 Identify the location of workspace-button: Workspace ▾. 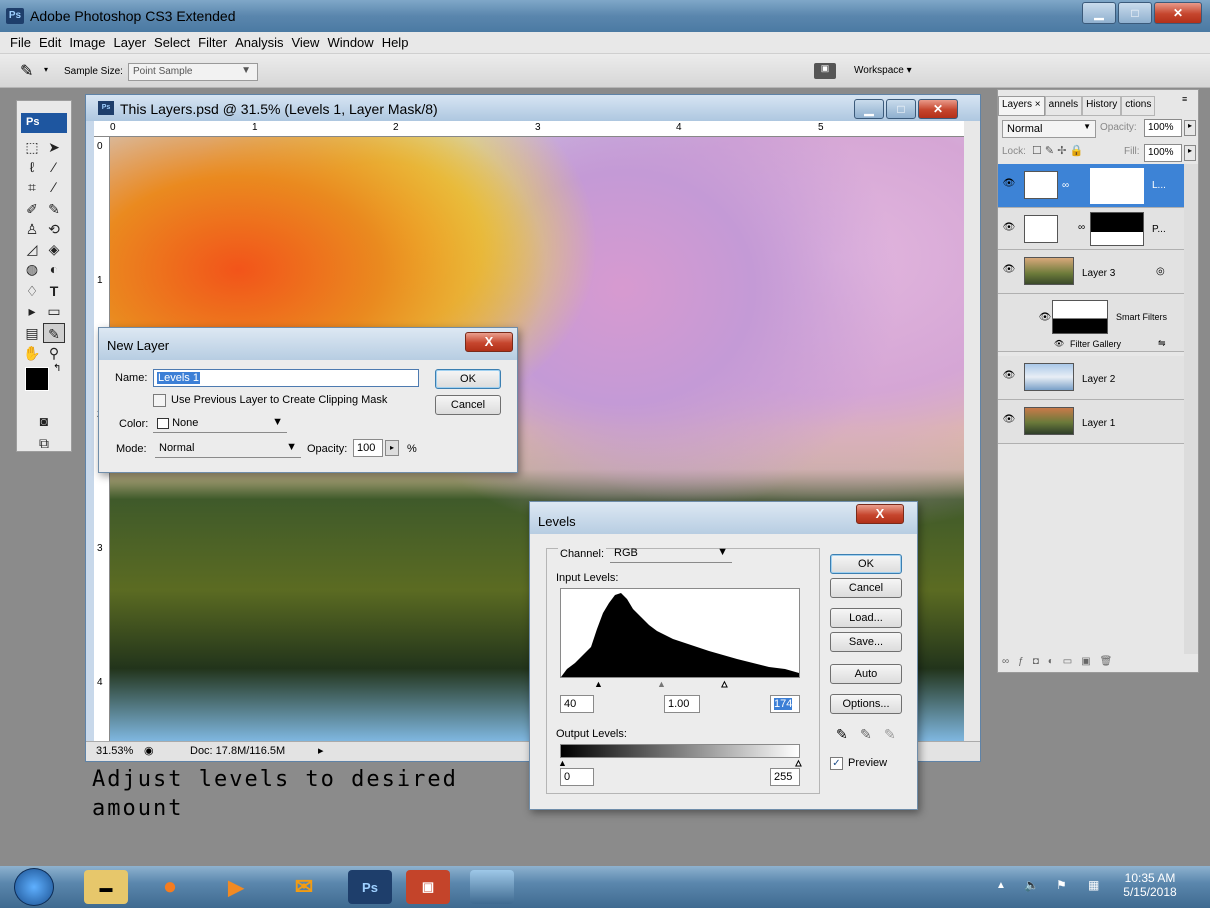
(883, 70).